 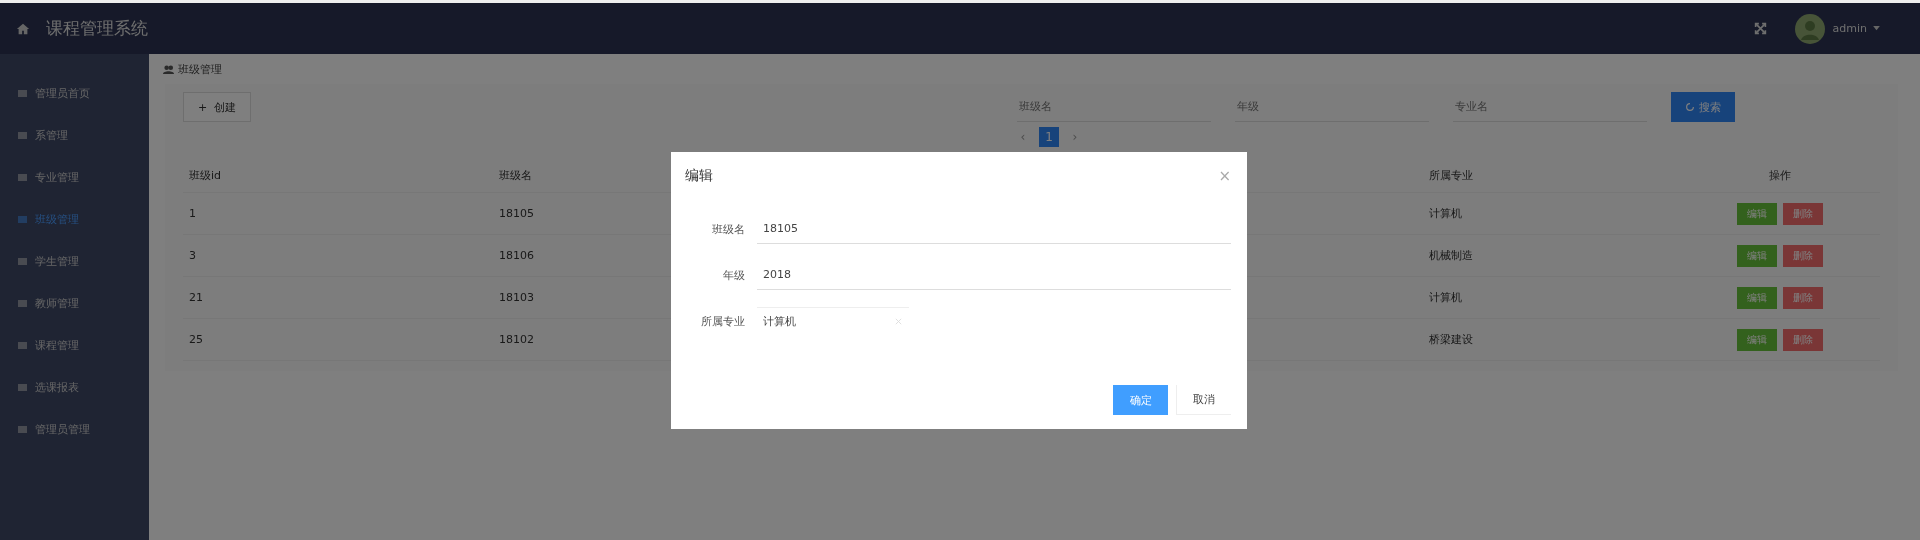 What do you see at coordinates (97, 28) in the screenshot?
I see `app-title: 课程管理系统` at bounding box center [97, 28].